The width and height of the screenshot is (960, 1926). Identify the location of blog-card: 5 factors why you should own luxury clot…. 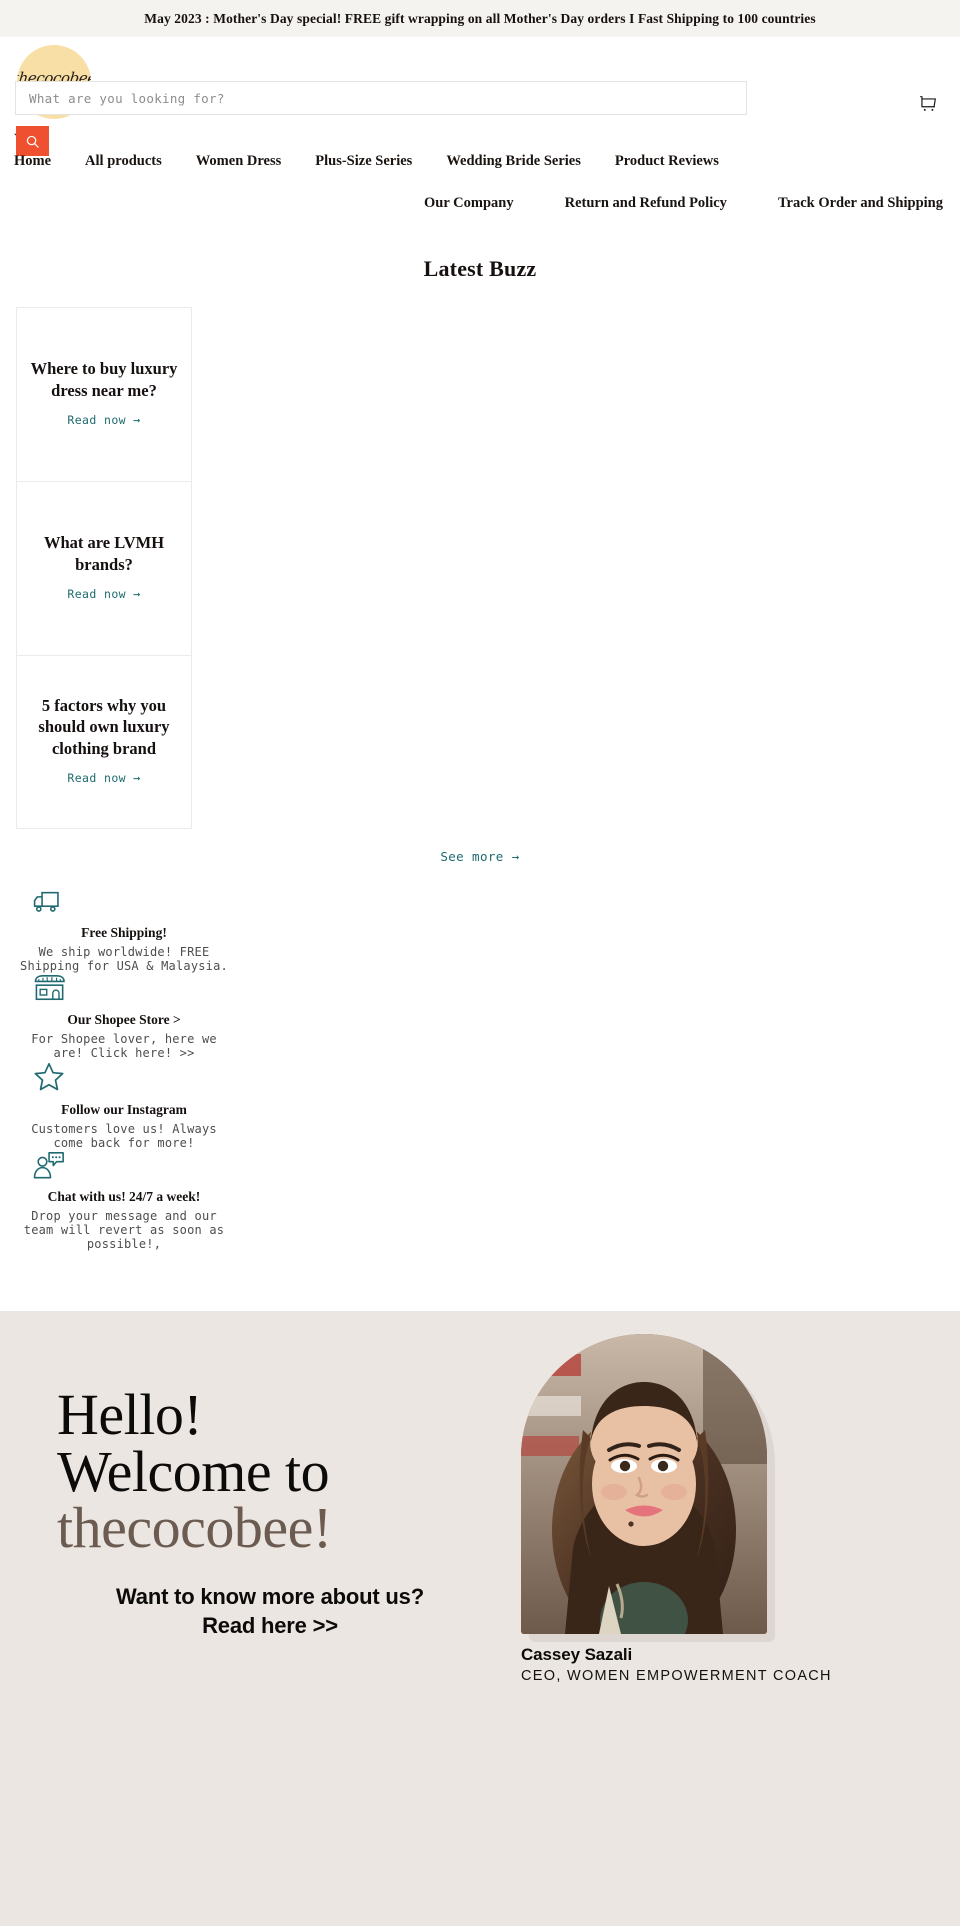
(104, 742).